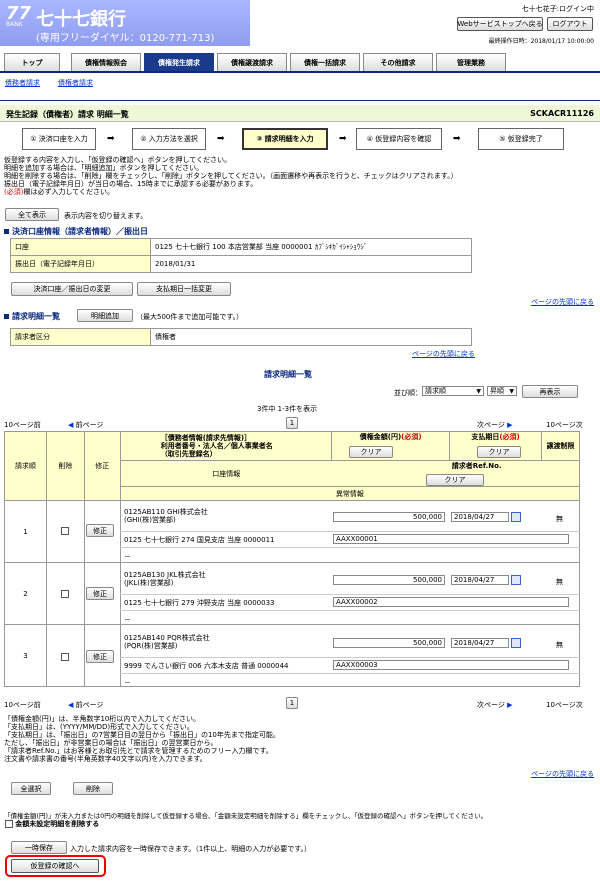 The image size is (600, 883). Describe the element at coordinates (521, 139) in the screenshot. I see `step-5: ⑤ 仮登録完了` at that location.